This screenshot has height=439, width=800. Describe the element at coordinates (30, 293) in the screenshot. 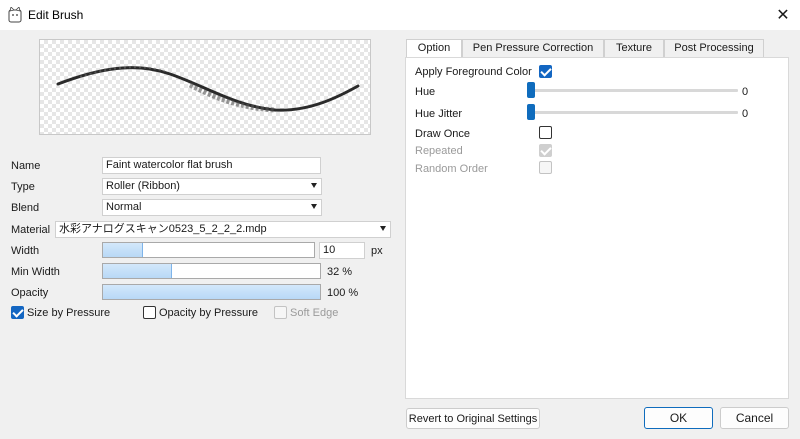

I see `opacity-label: Opacity` at that location.